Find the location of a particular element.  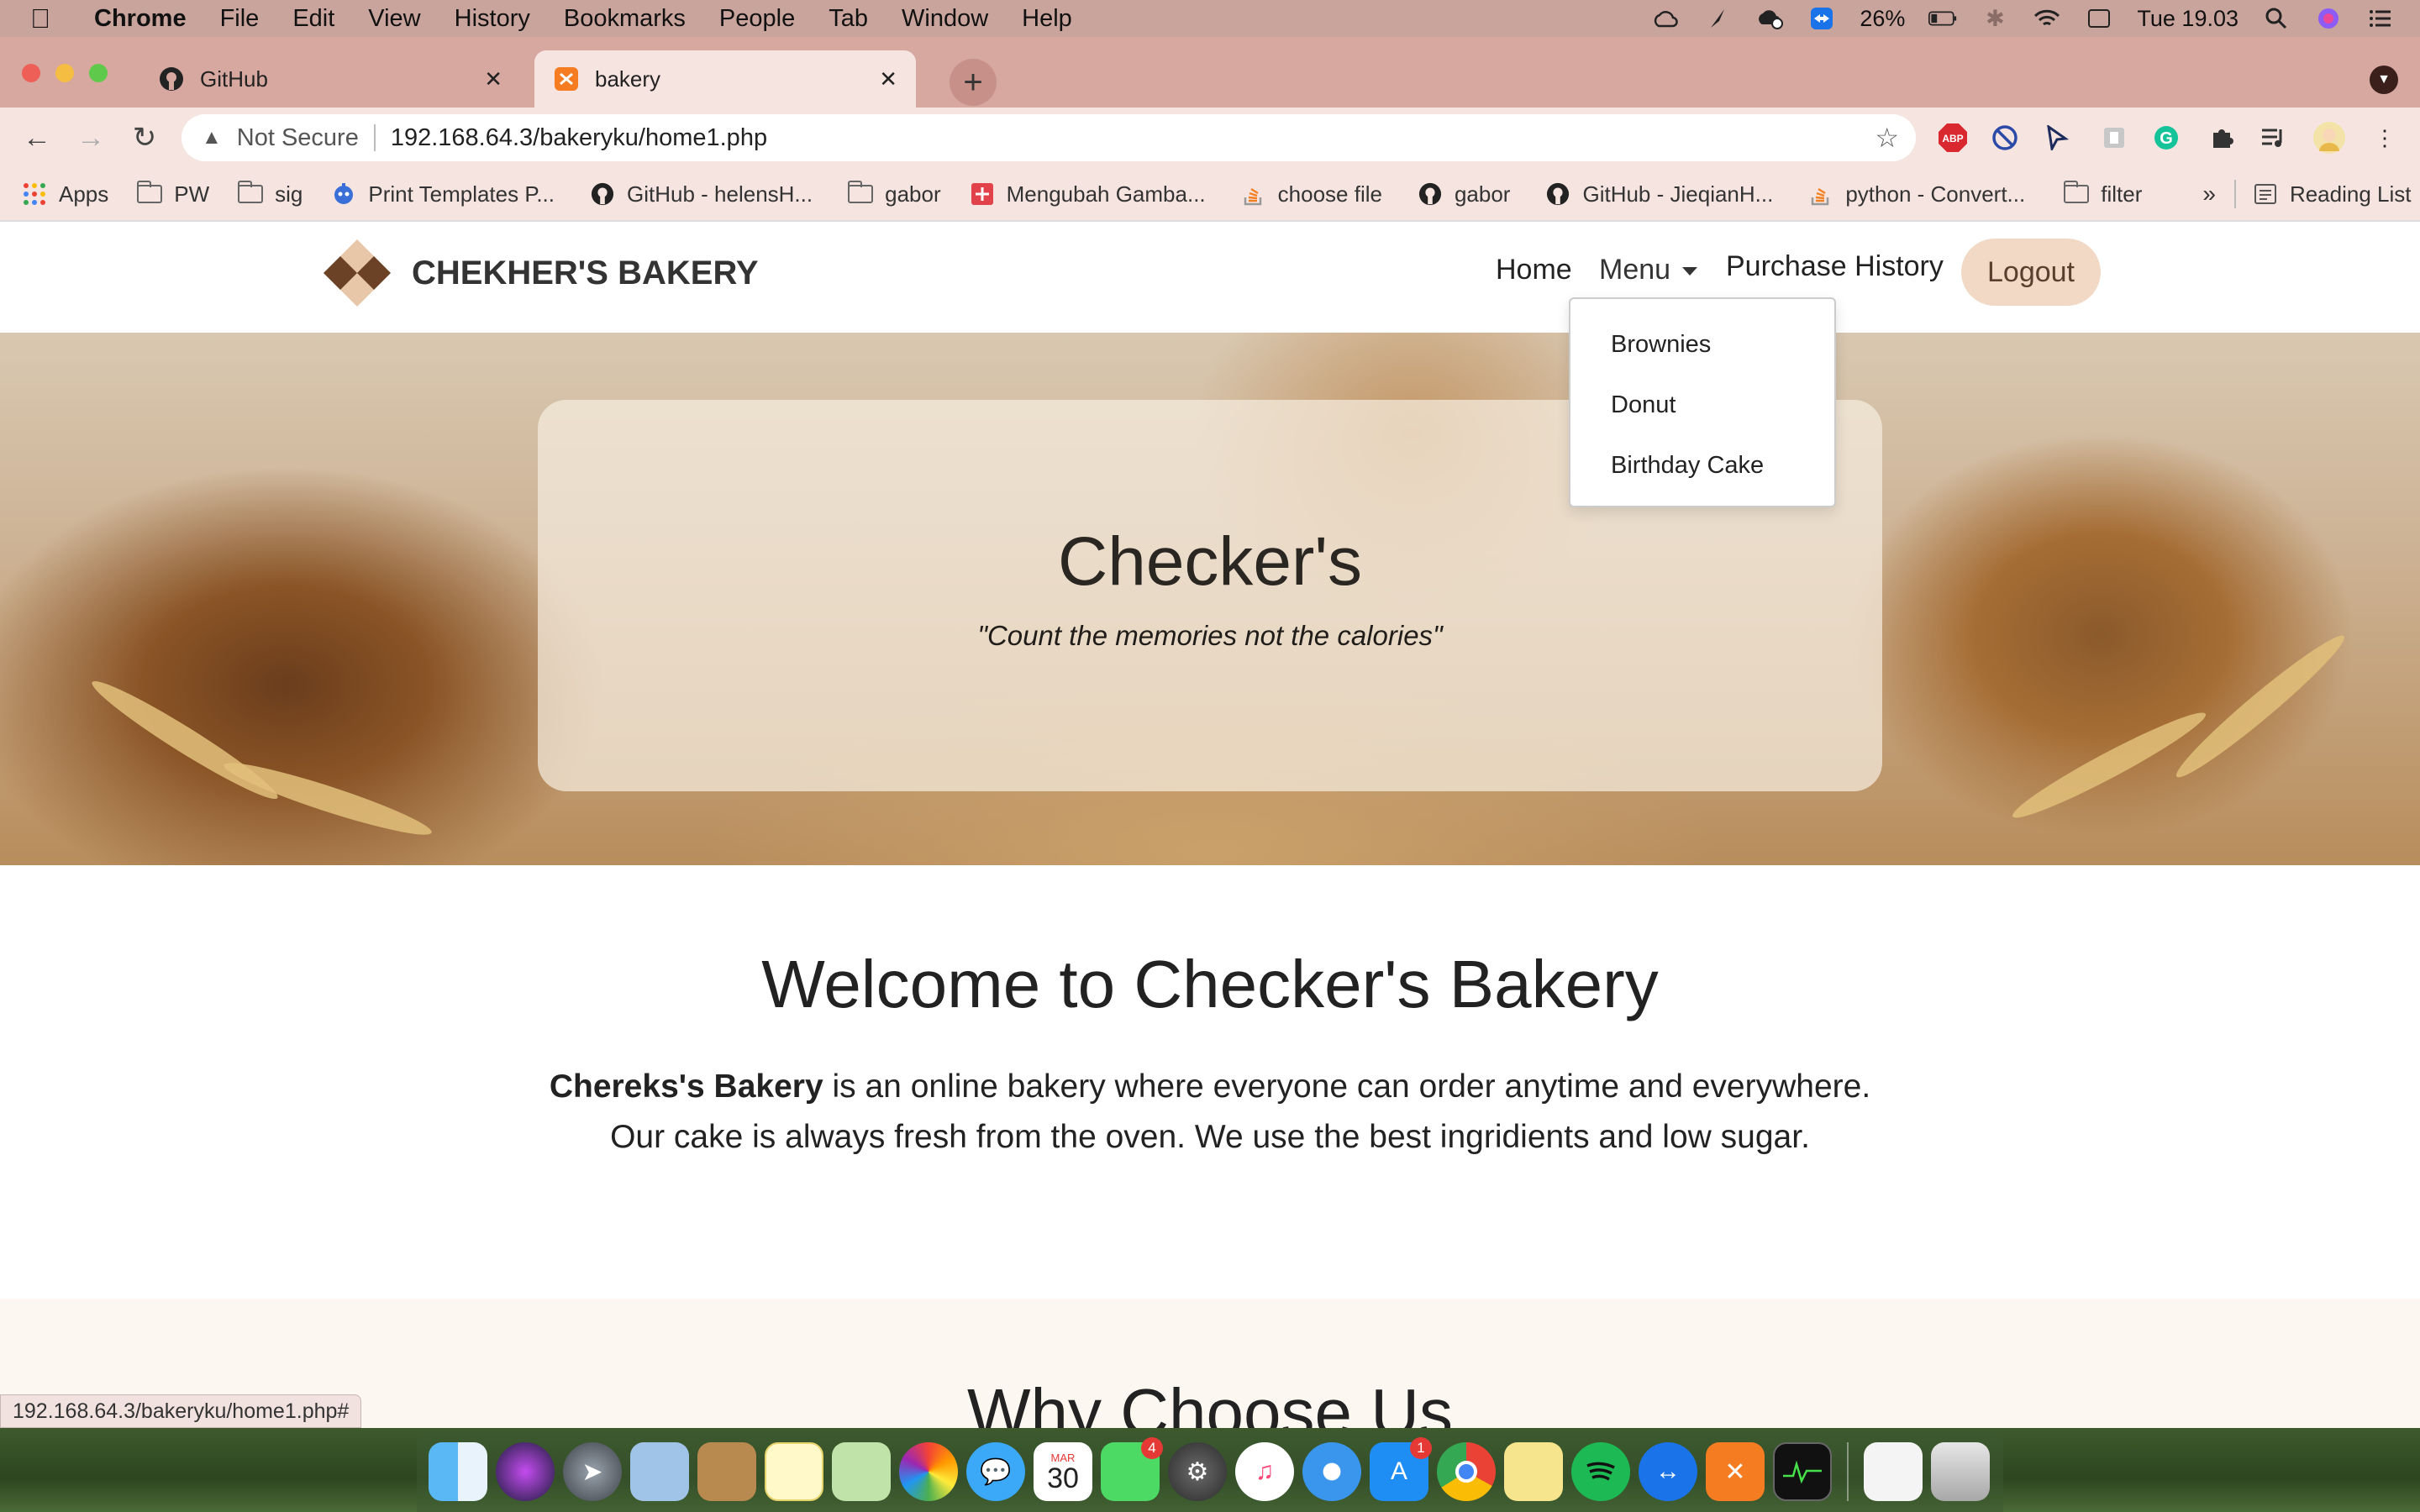

nav-menu-dropdown: Menu is located at coordinates (1649, 270).